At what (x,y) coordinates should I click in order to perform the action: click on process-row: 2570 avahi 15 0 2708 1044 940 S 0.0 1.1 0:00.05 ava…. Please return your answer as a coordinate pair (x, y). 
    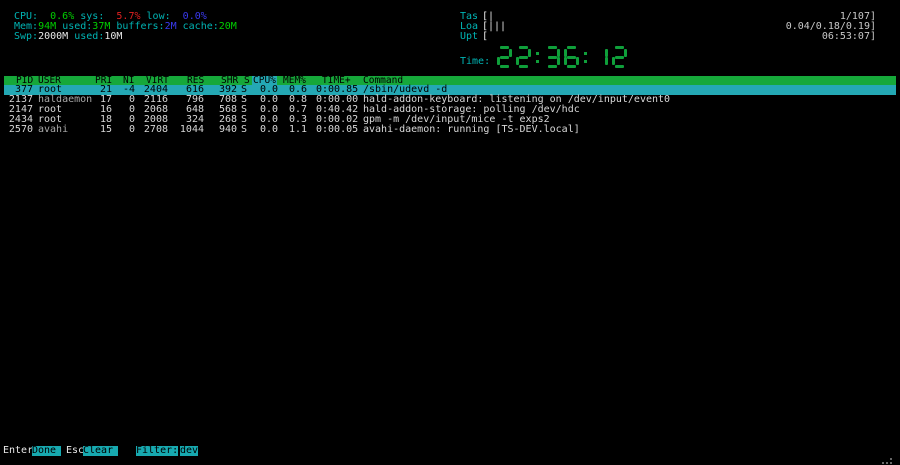
    Looking at the image, I should click on (450, 130).